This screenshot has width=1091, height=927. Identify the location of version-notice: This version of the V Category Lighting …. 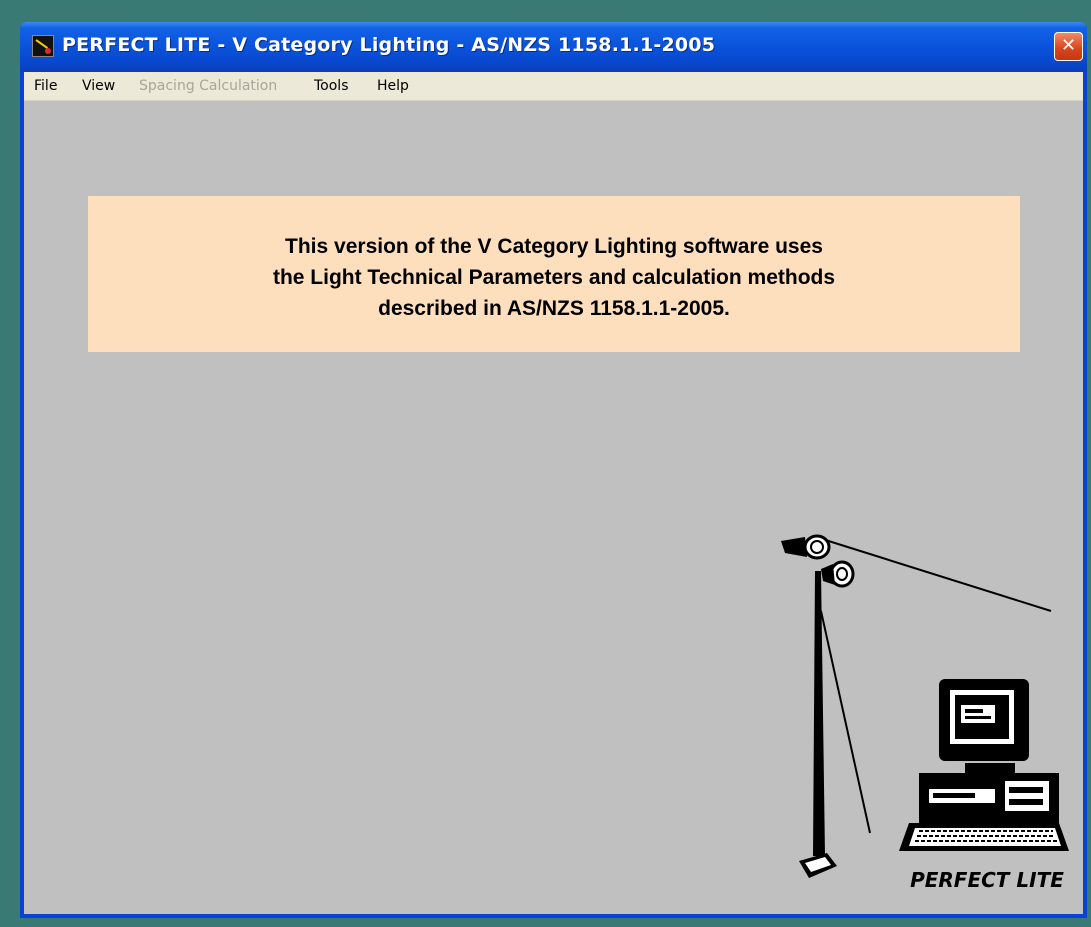
(554, 274).